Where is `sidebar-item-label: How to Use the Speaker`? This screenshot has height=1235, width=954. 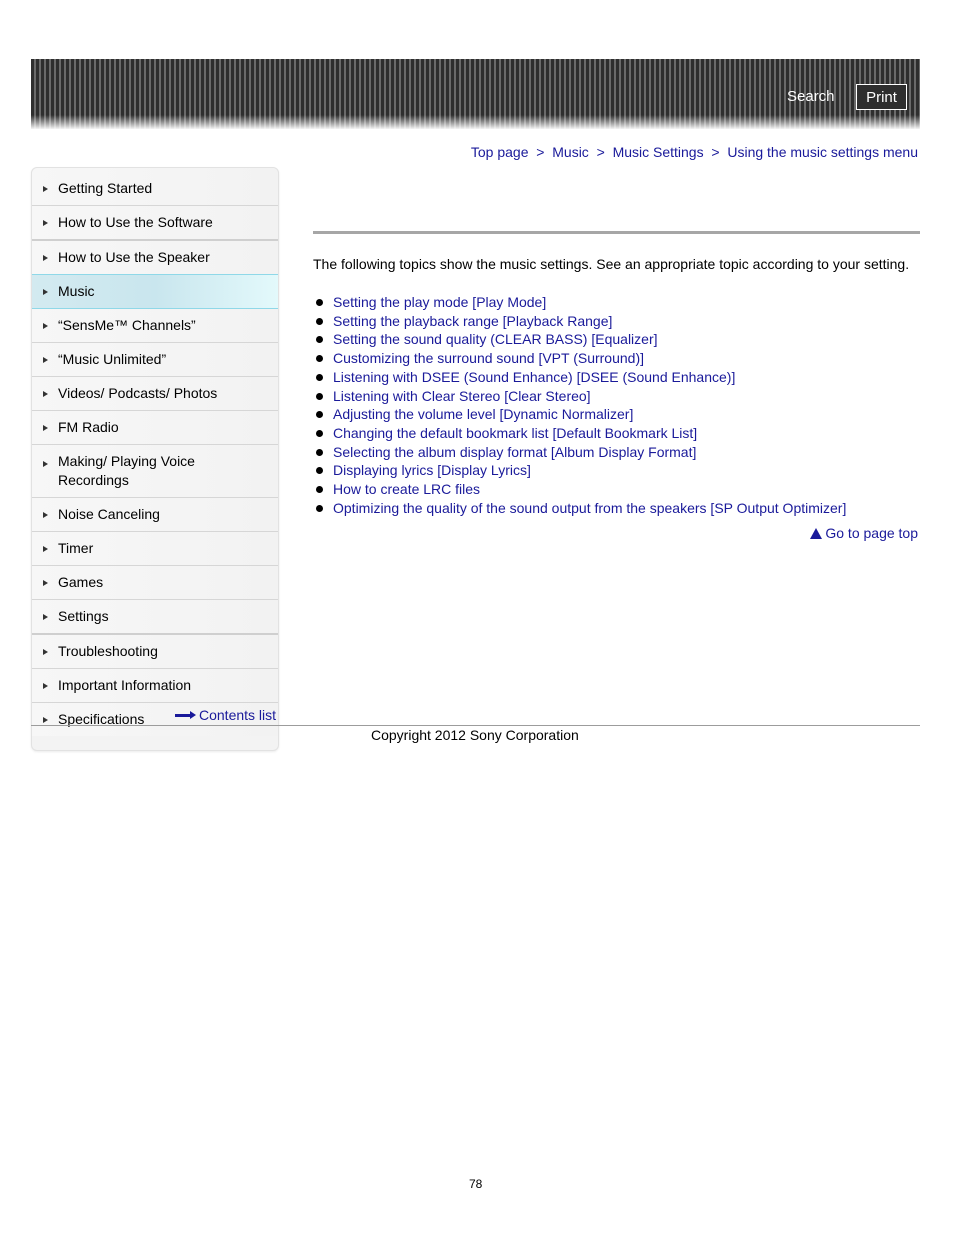
sidebar-item-label: How to Use the Speaker is located at coordinates (134, 257).